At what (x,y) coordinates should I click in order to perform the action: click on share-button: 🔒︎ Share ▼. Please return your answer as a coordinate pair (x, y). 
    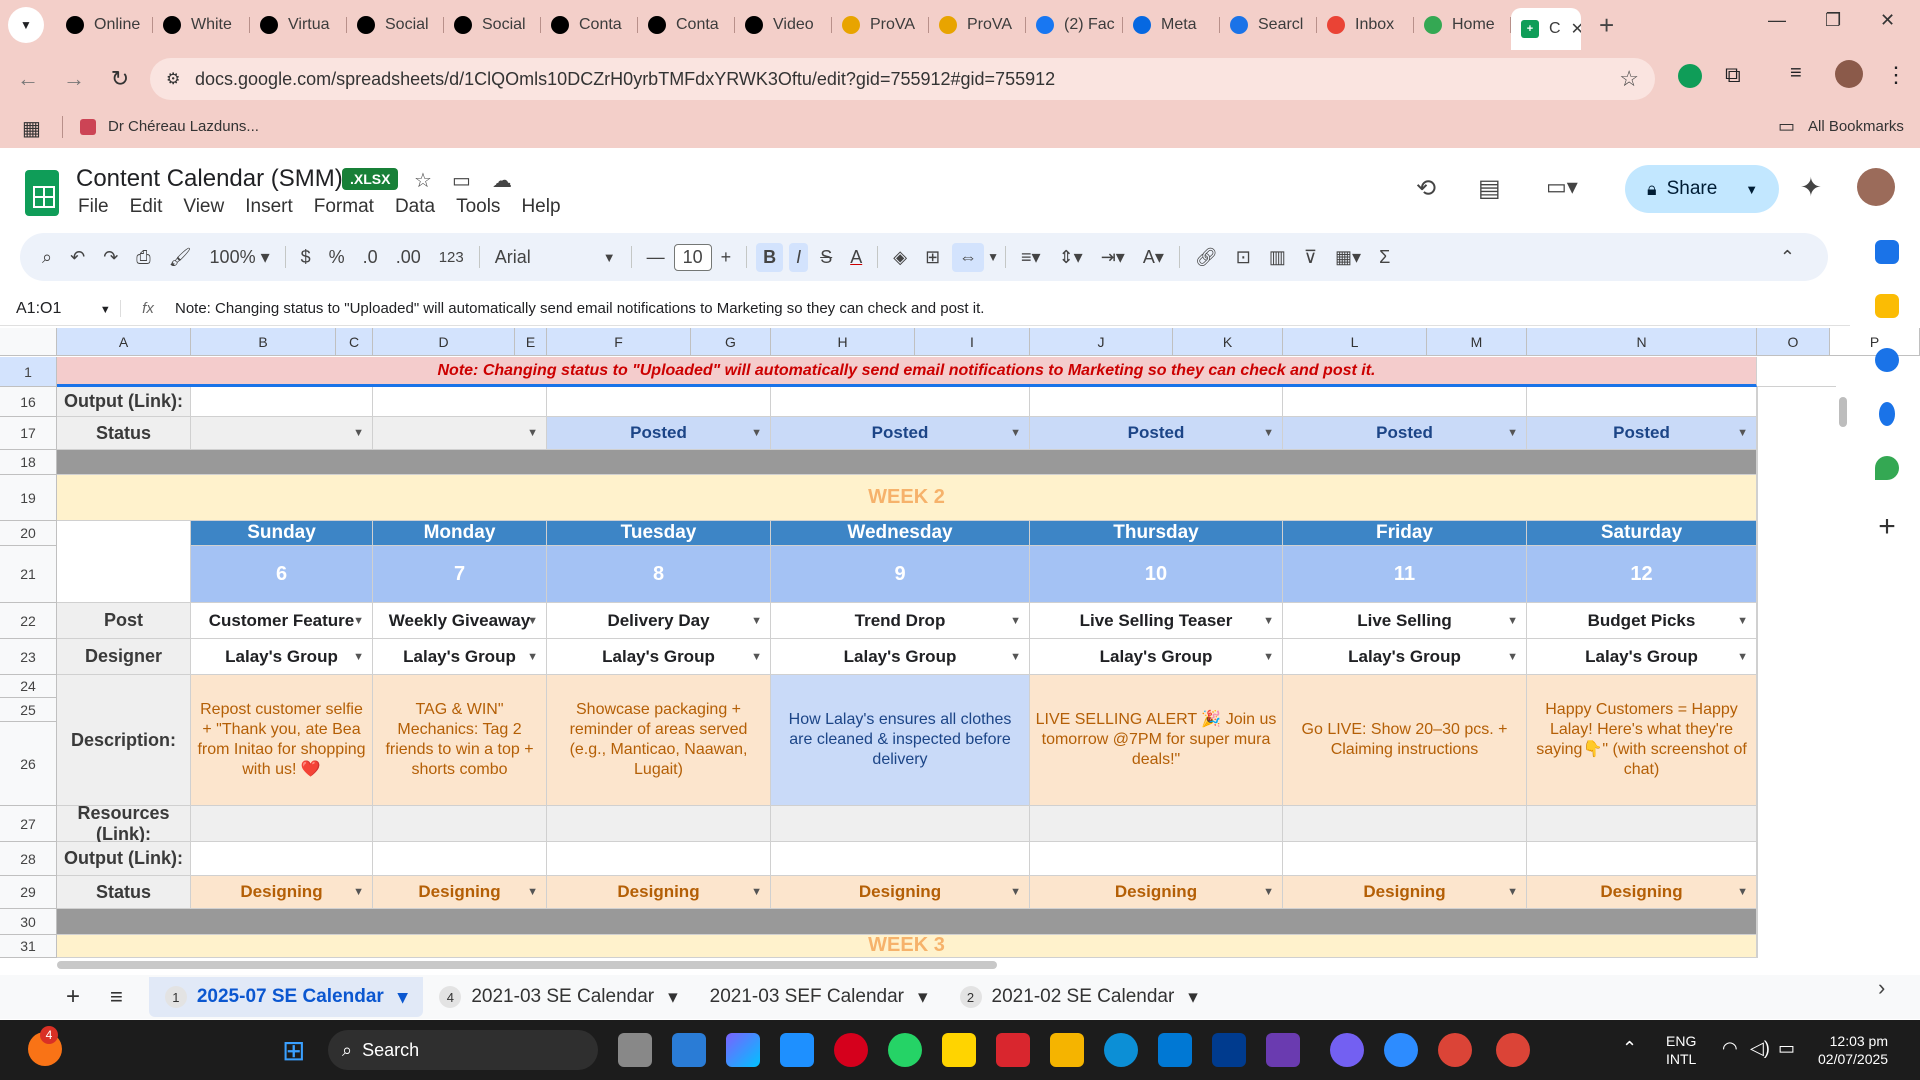
    Looking at the image, I should click on (1702, 189).